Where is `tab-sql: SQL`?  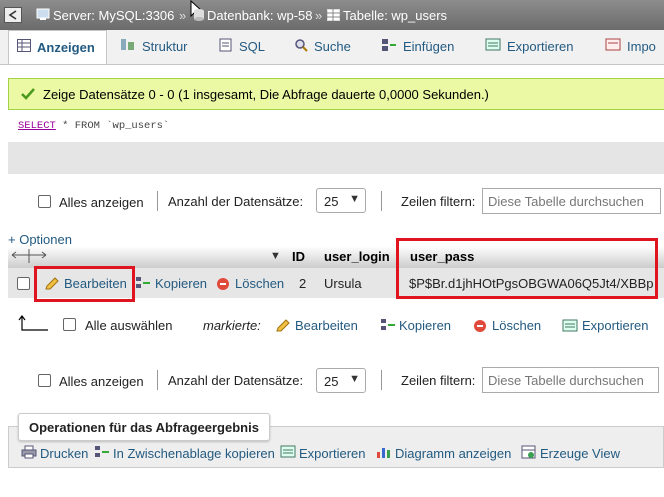
tab-sql: SQL is located at coordinates (242, 47).